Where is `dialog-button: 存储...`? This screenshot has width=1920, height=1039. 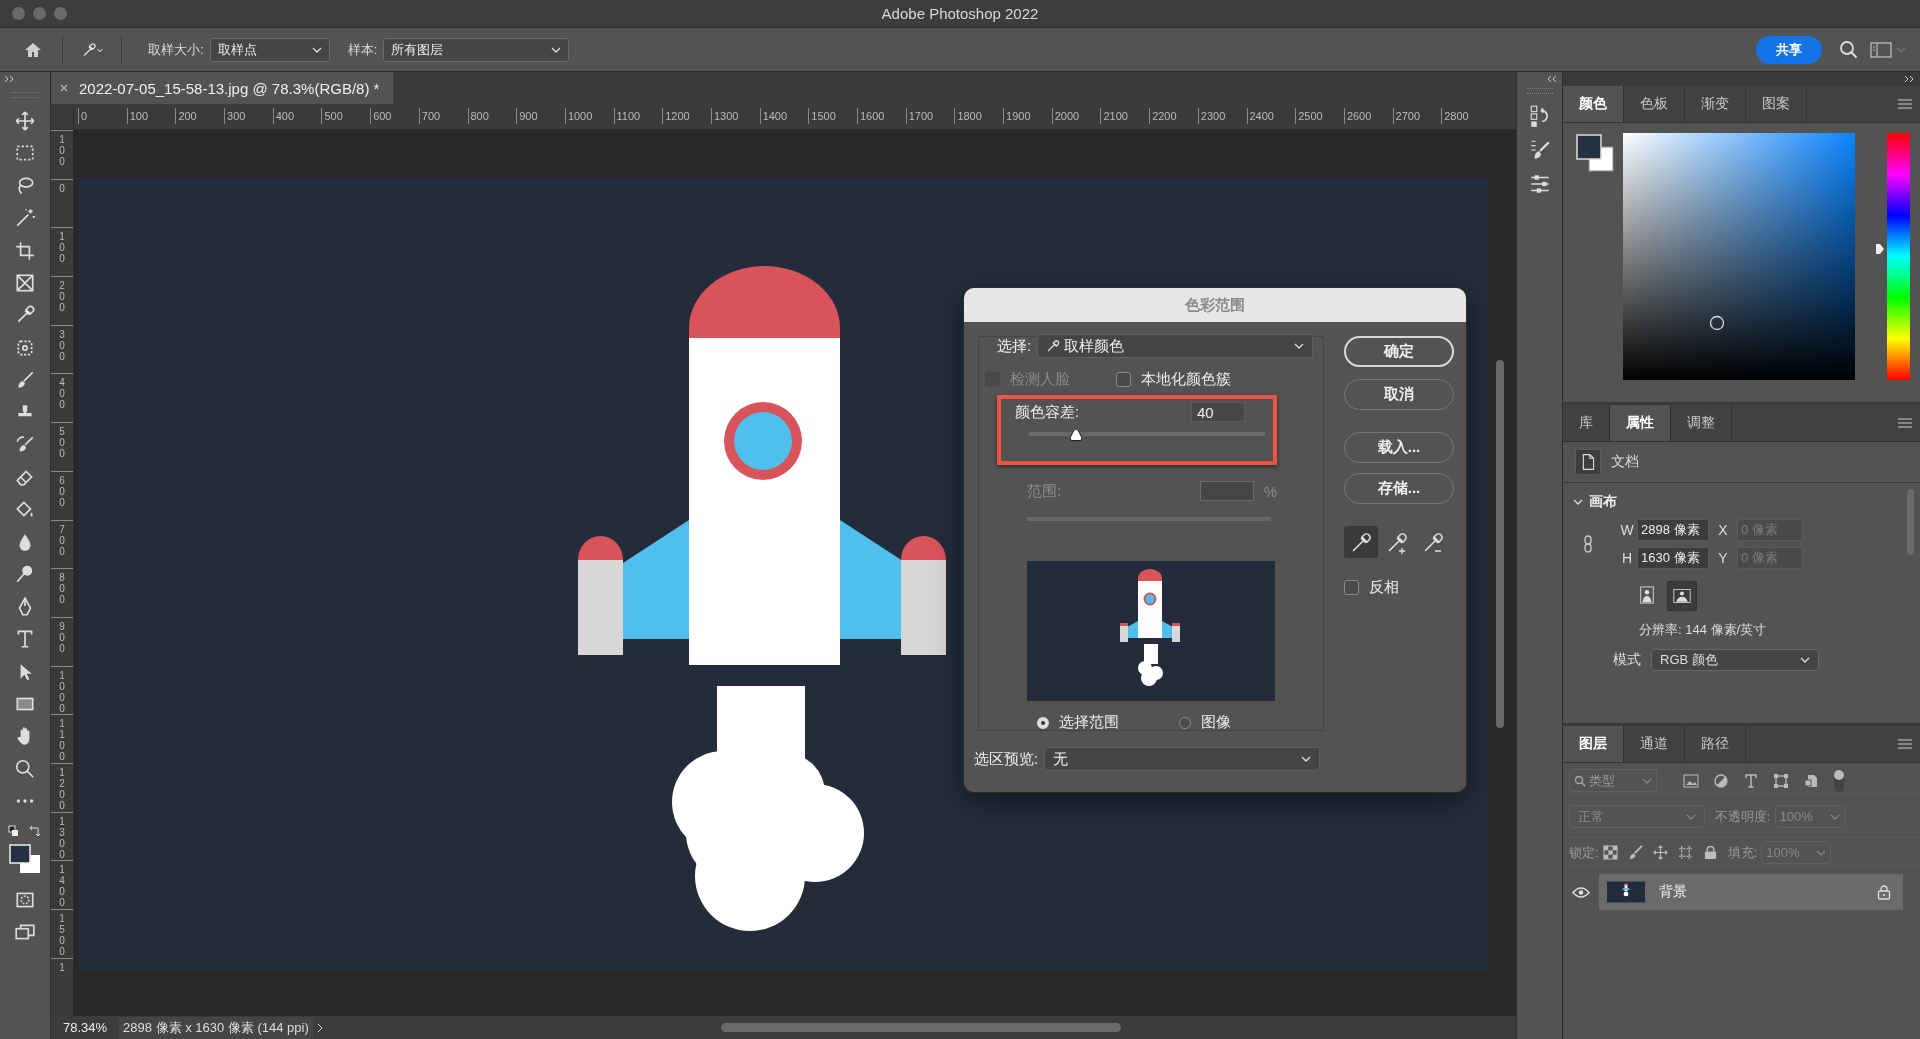
dialog-button: 存储... is located at coordinates (1399, 488).